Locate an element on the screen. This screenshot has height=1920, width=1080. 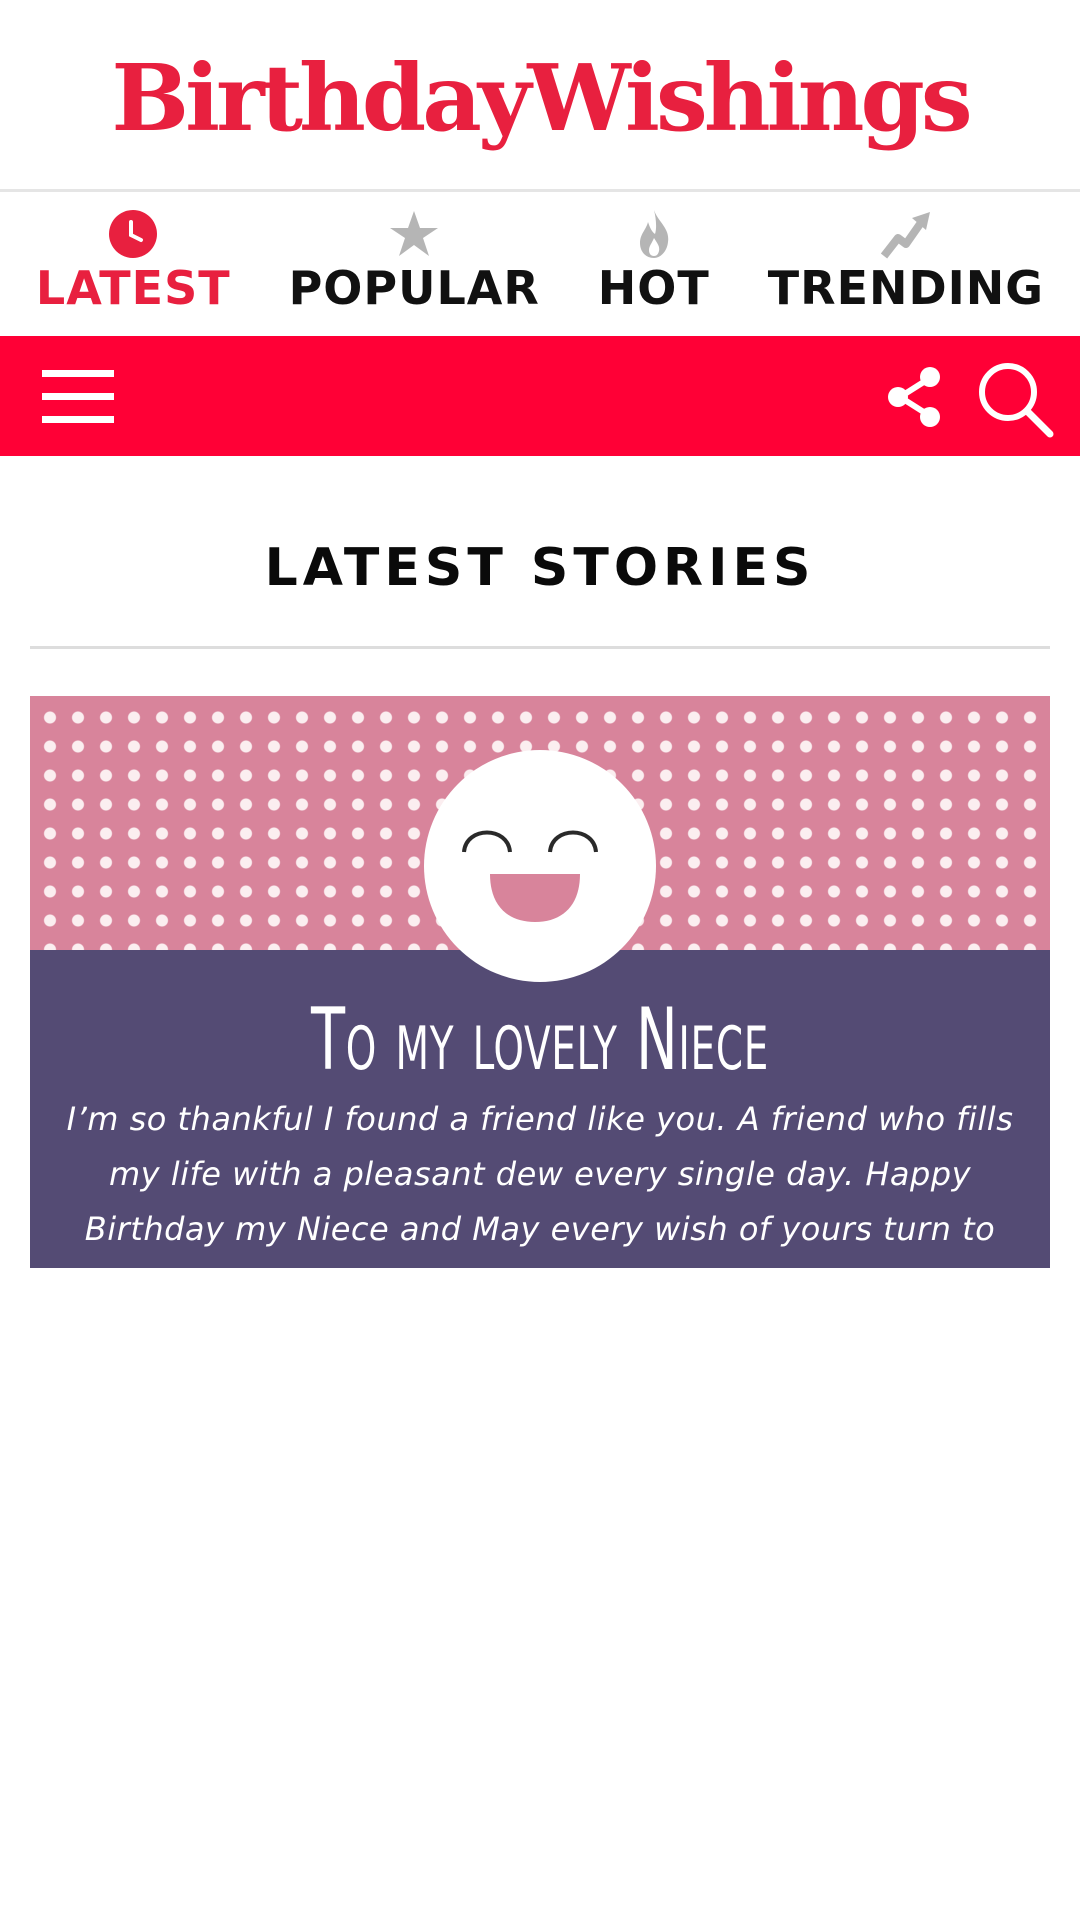
site-logo: BirthdayWishings is located at coordinates (541, 98).